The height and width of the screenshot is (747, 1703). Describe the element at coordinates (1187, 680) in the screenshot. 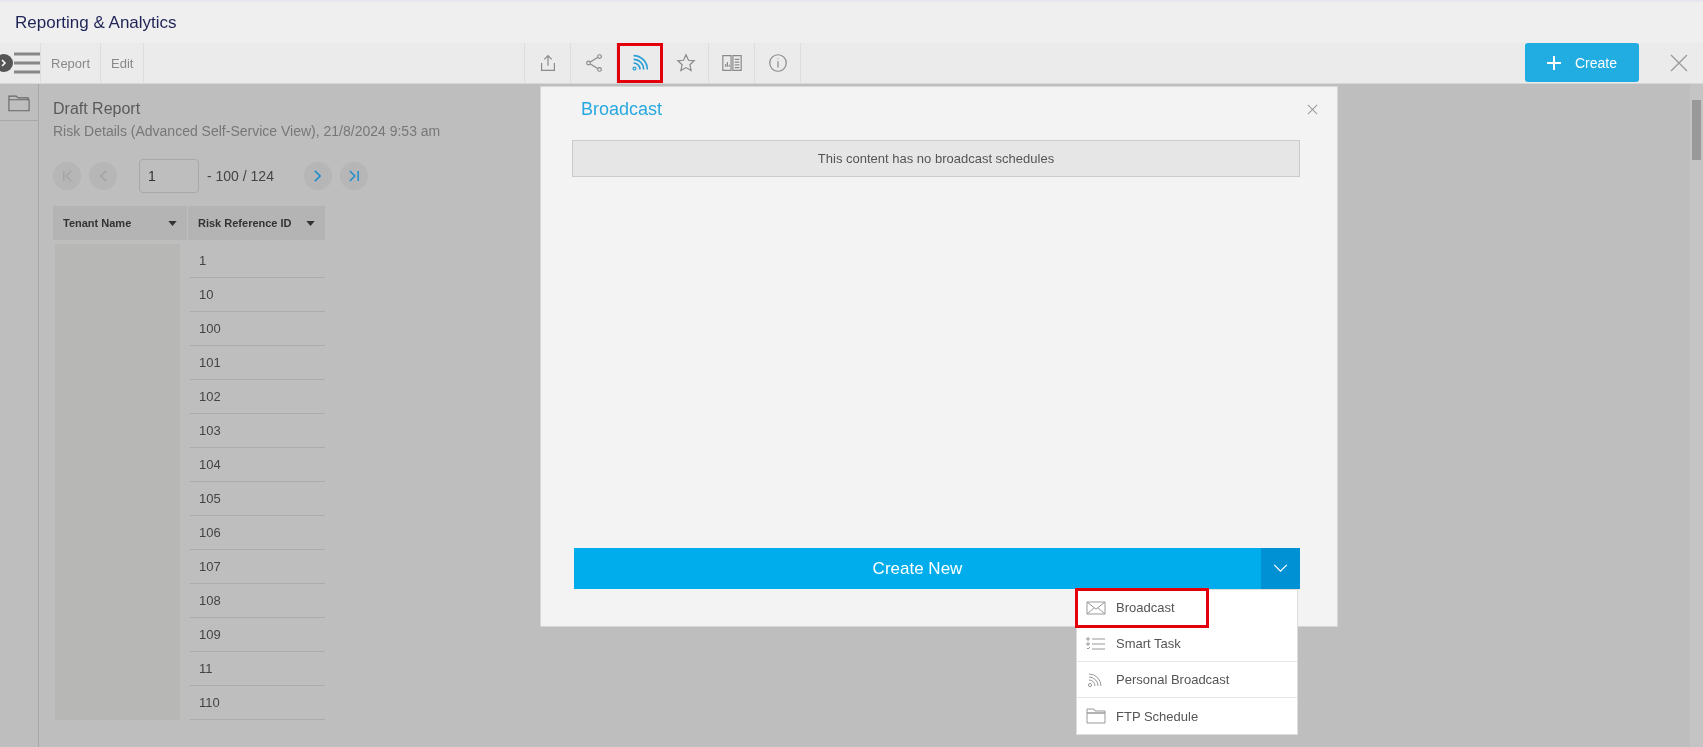

I see `menu-item: Personal Broadcast` at that location.